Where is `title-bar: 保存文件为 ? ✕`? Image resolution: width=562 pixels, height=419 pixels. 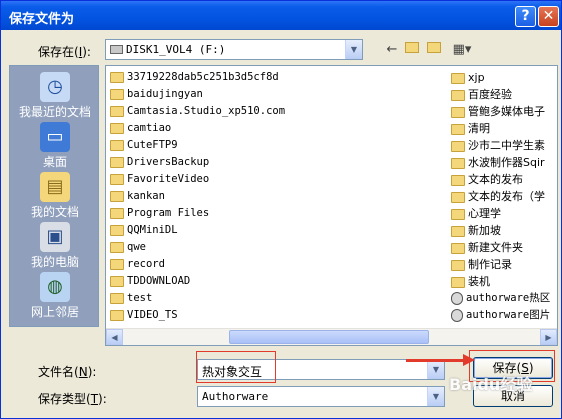 title-bar: 保存文件为 ? ✕ is located at coordinates (281, 15).